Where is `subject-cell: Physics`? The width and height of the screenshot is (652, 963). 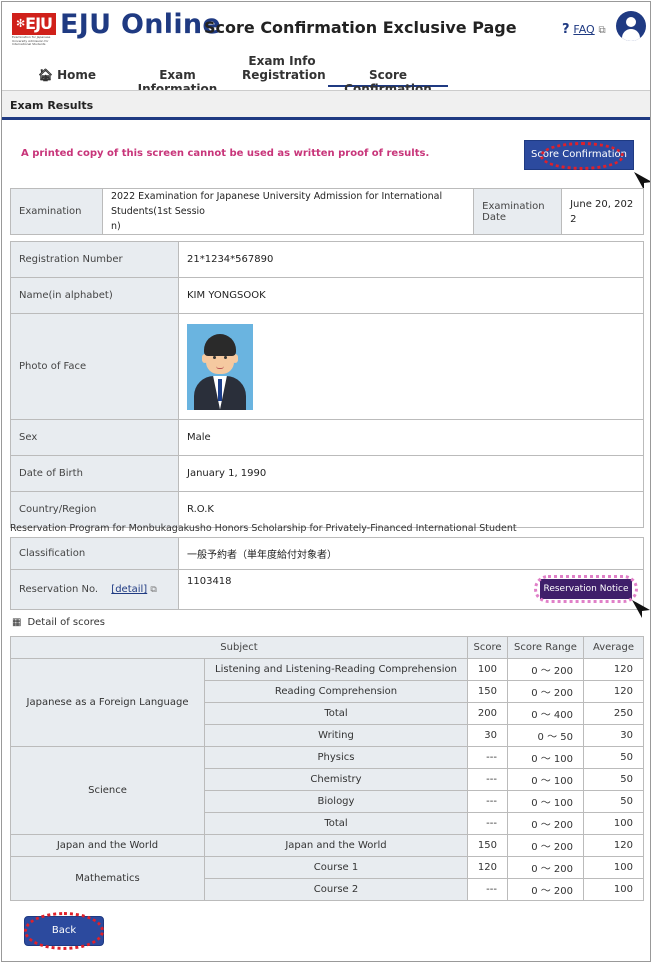
subject-cell: Physics is located at coordinates (336, 757).